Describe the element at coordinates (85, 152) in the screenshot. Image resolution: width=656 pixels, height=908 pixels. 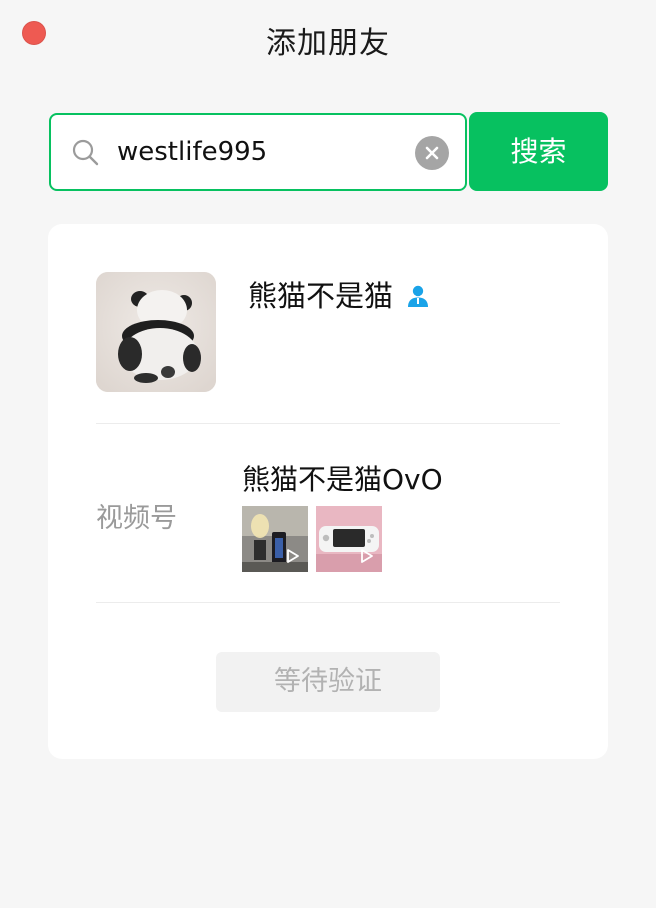
I see `search-icon` at that location.